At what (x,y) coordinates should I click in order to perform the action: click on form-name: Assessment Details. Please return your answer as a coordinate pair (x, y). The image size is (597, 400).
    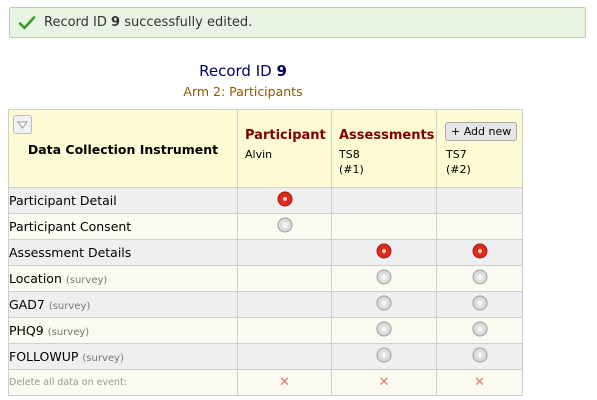
    Looking at the image, I should click on (70, 252).